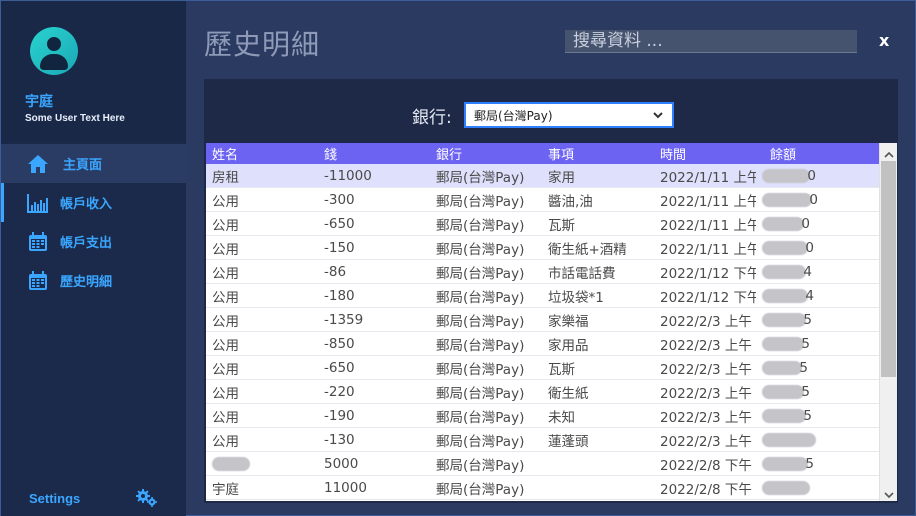 The width and height of the screenshot is (916, 516). Describe the element at coordinates (38, 203) in the screenshot. I see `bar-chart-icon` at that location.